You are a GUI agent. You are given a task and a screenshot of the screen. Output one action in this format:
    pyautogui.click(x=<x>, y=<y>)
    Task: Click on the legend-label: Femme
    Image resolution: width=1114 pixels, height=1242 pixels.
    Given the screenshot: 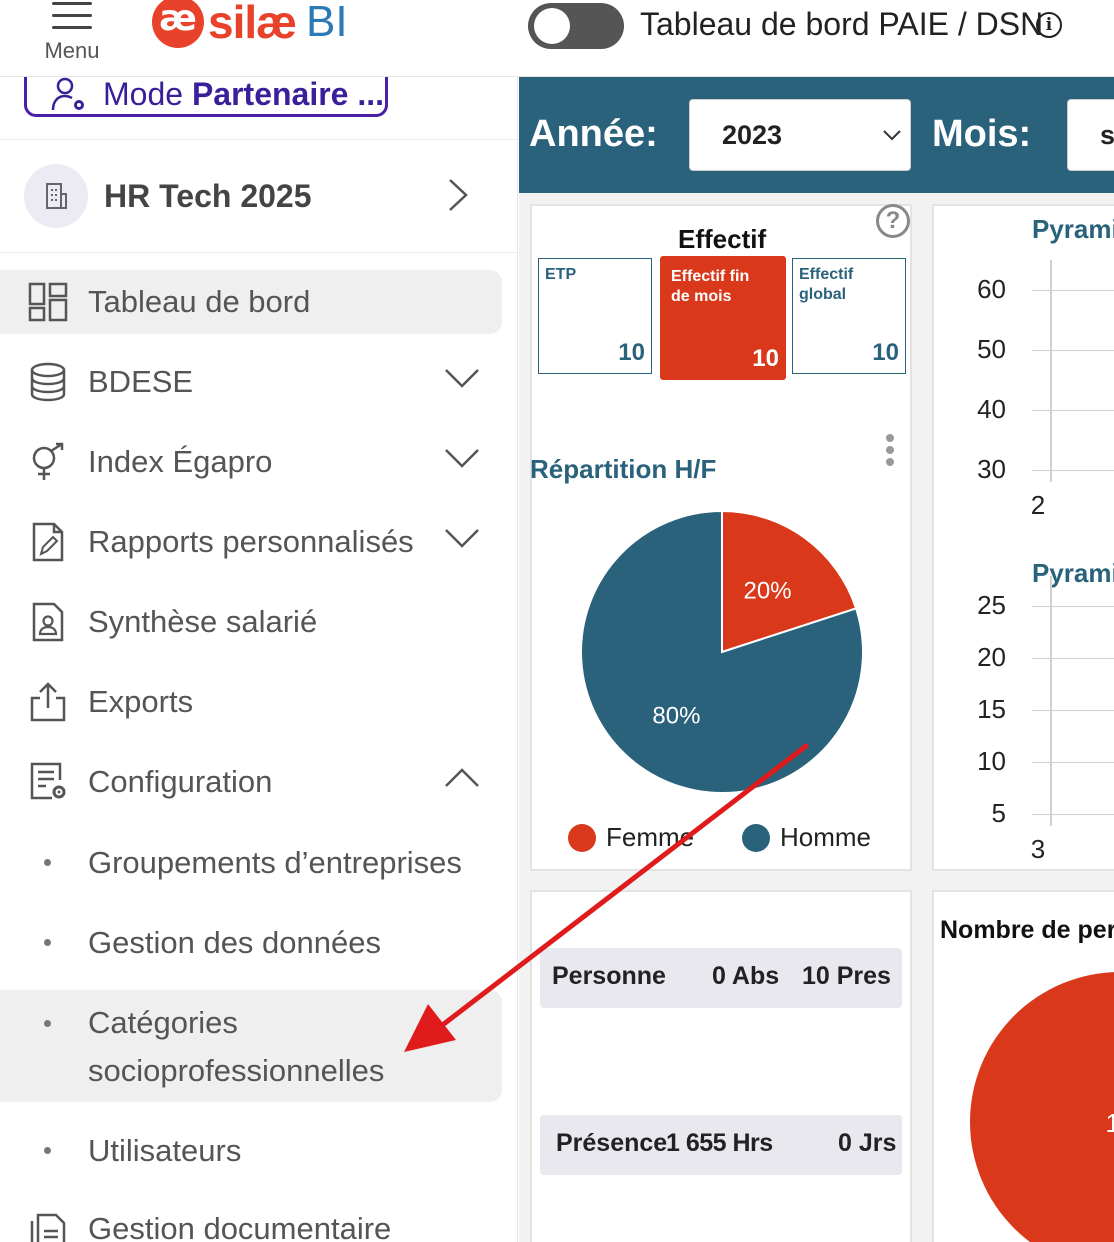 What is the action you would take?
    pyautogui.click(x=650, y=837)
    